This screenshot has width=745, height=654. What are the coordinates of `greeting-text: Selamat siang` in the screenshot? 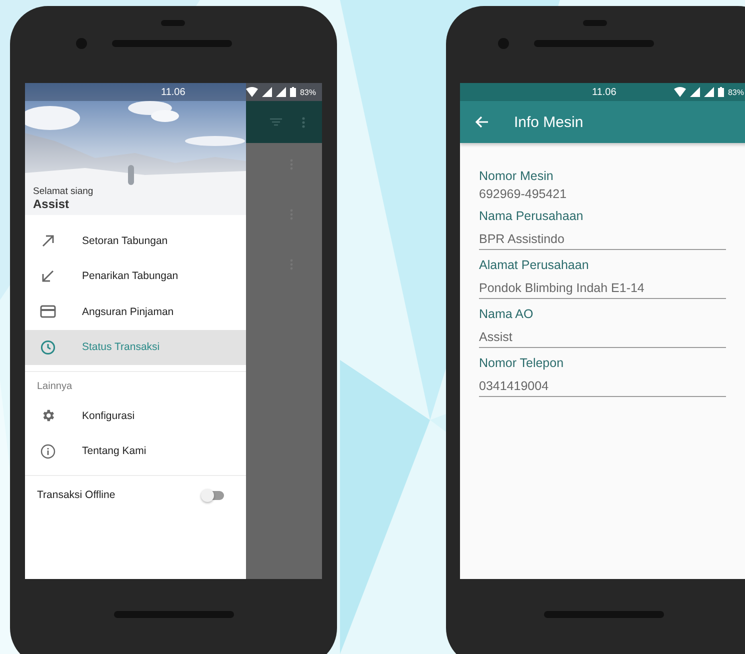 It's located at (63, 191).